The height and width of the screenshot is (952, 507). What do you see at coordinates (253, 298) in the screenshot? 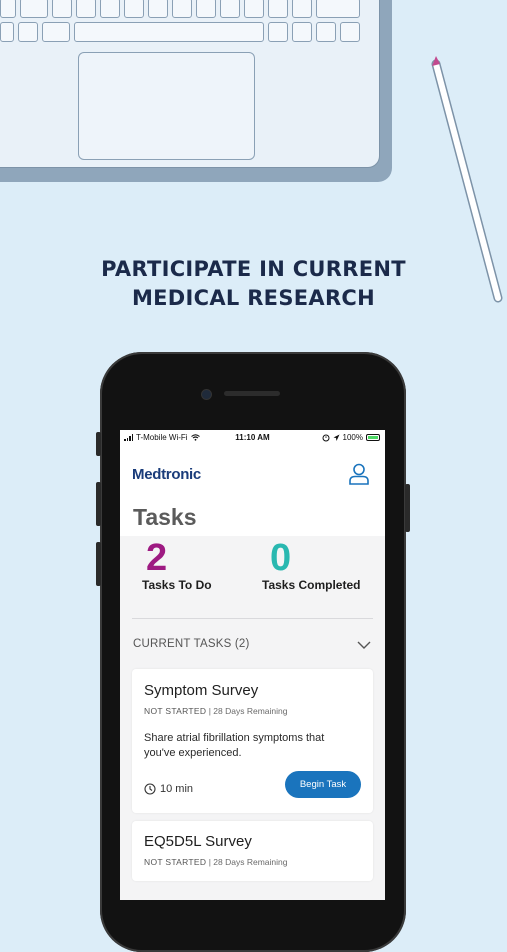
I see `headline-line-2: MEDICAL RESEARCH` at bounding box center [253, 298].